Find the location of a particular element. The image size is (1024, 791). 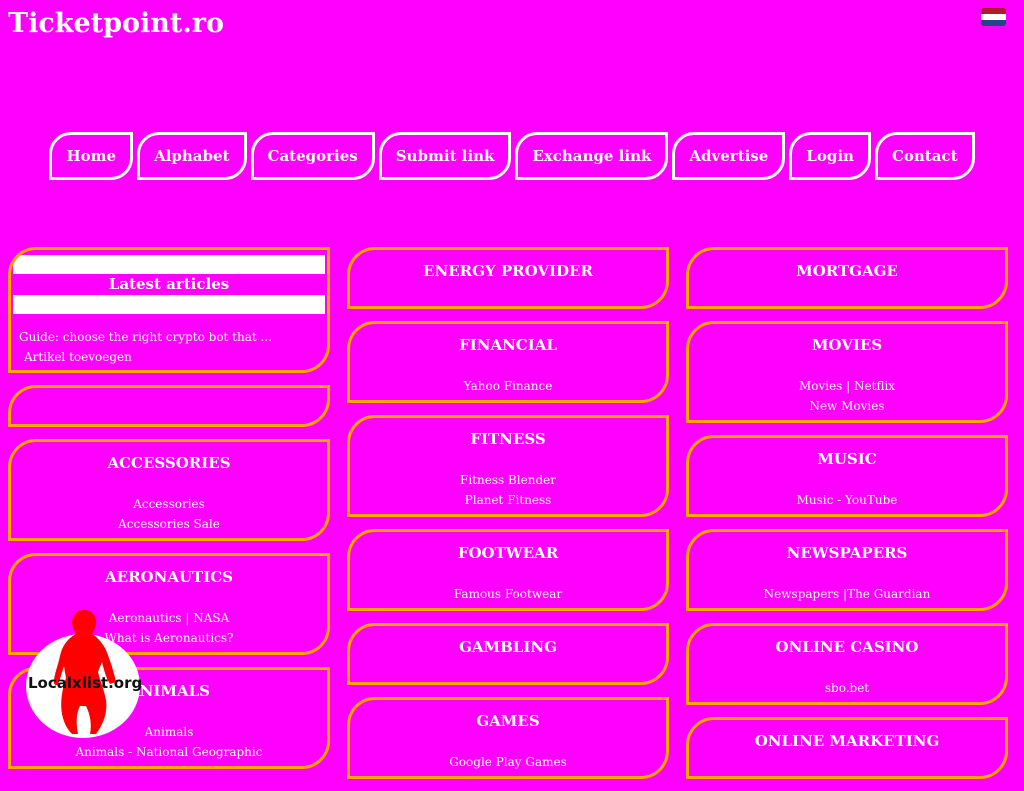

category-box: MORTGAGE is located at coordinates (847, 278).